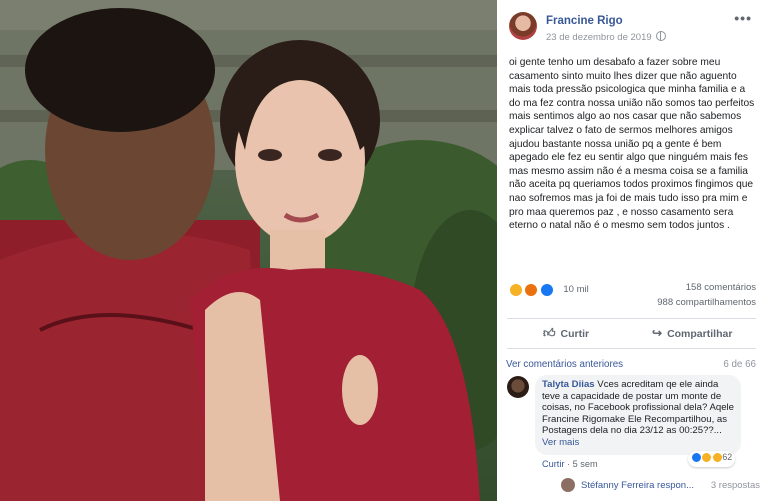  Describe the element at coordinates (631, 25) in the screenshot. I see `post-header: Francine Rigo 23 de dezembro de 2019 •••` at that location.